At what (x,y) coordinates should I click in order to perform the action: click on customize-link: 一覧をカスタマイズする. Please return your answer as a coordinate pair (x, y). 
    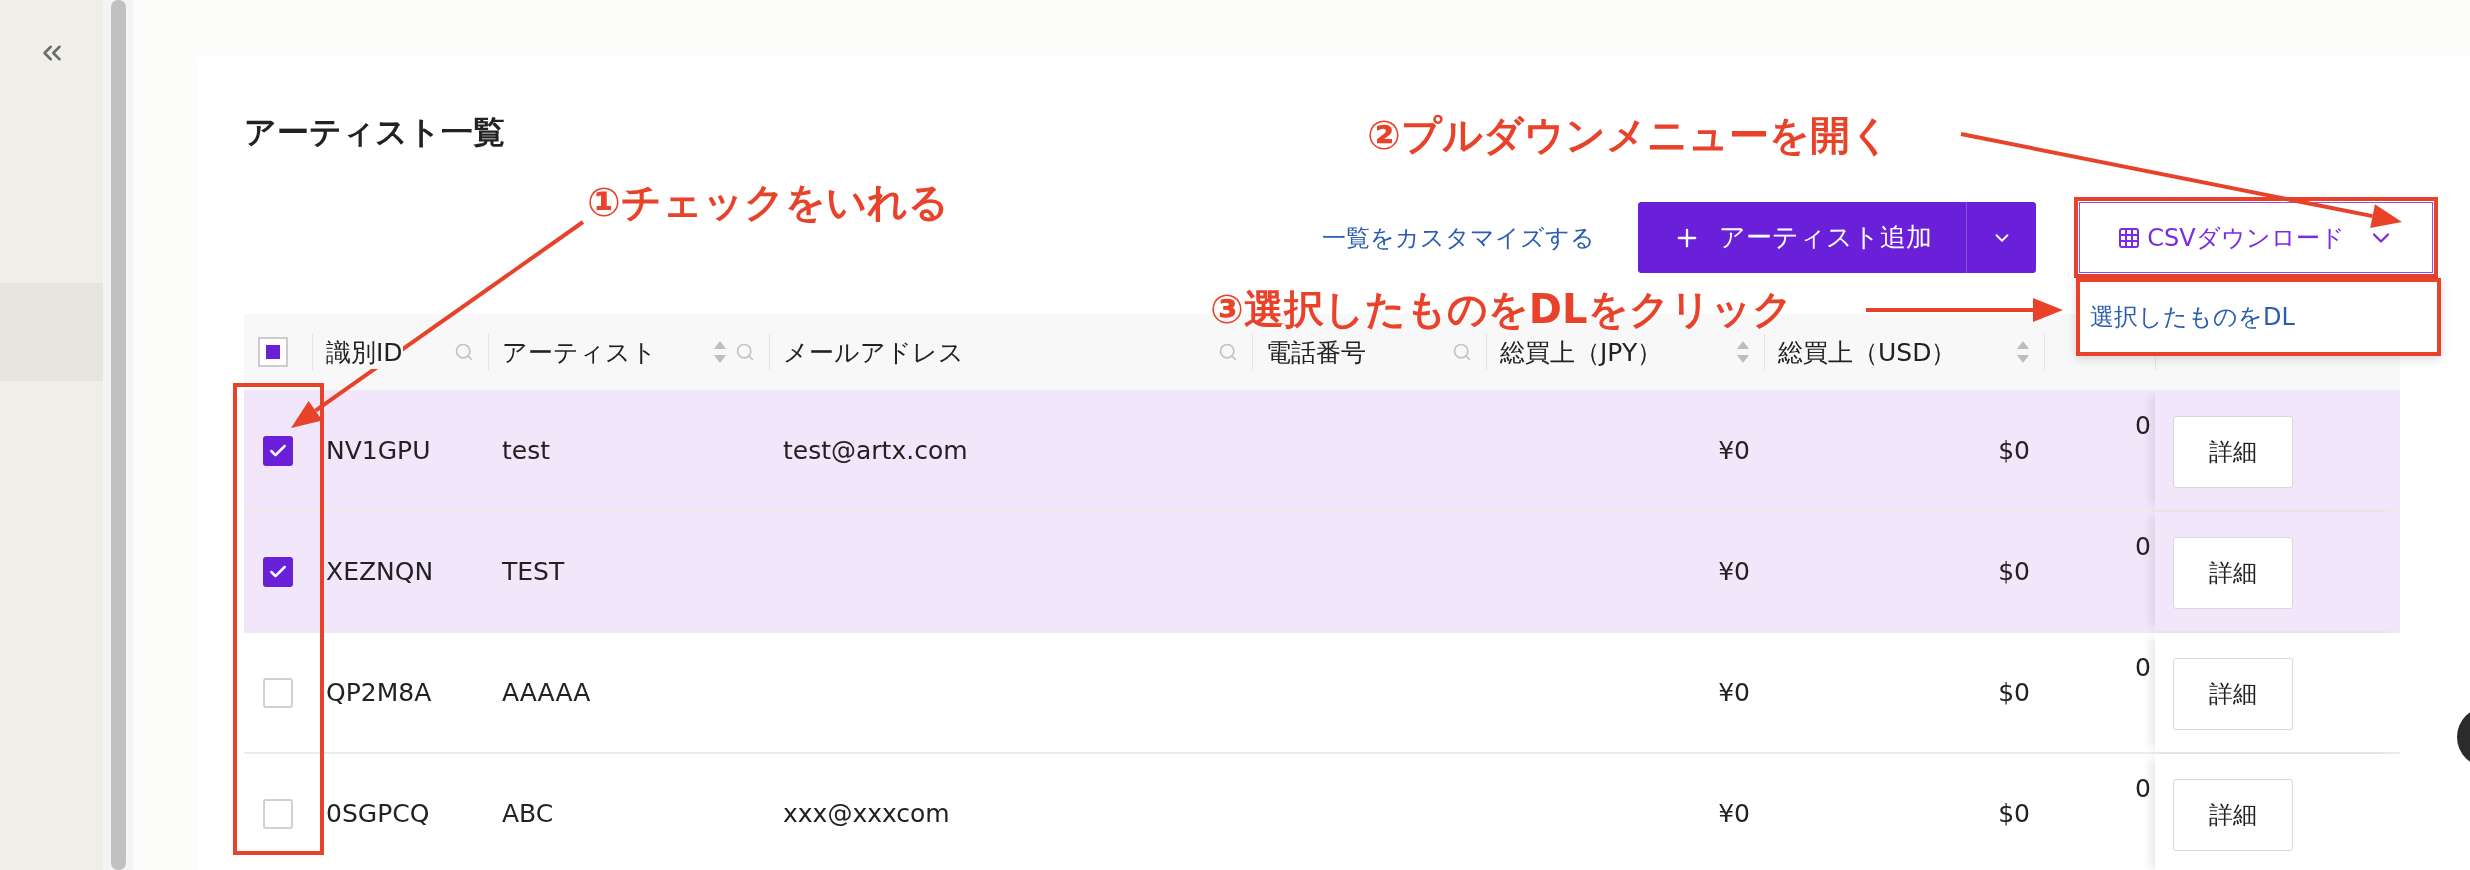
    Looking at the image, I should click on (1458, 237).